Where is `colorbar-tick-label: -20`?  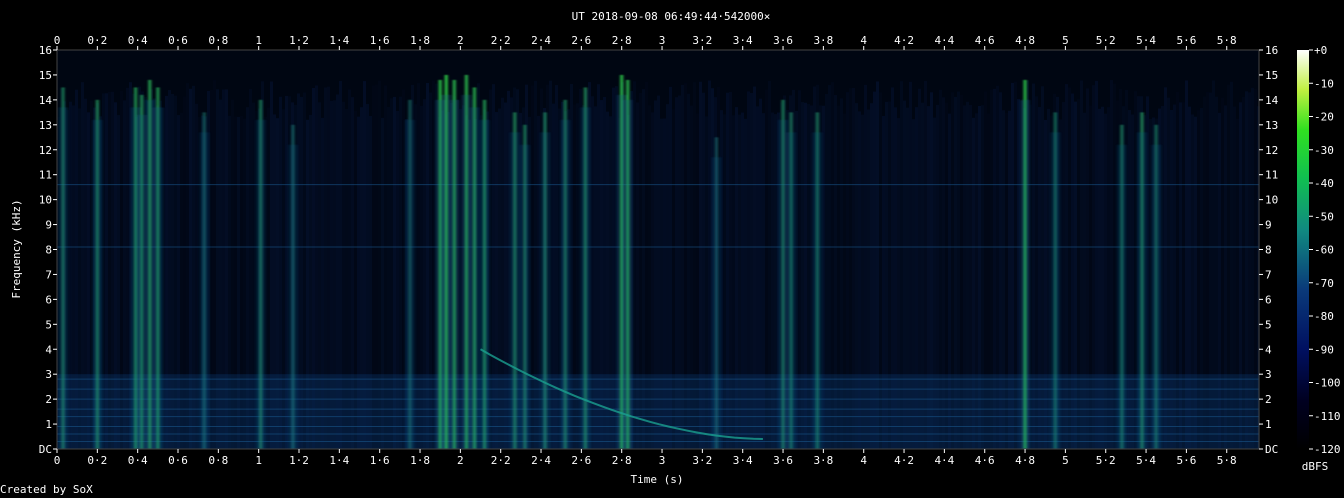 colorbar-tick-label: -20 is located at coordinates (1324, 117).